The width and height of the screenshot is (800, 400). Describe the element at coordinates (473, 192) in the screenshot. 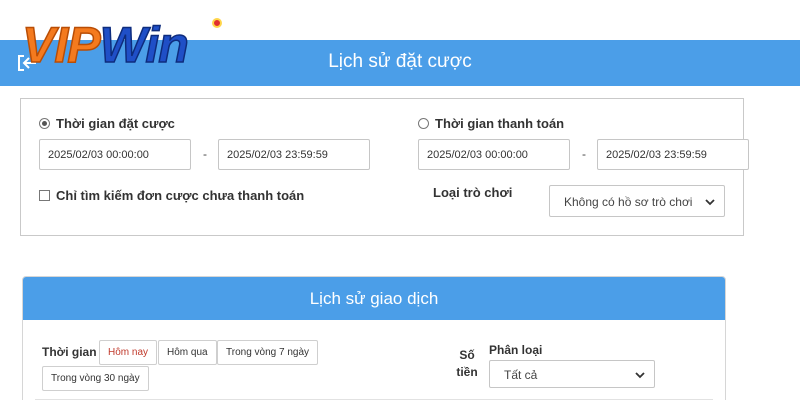

I see `game-type-label: Loại trò chơi` at that location.